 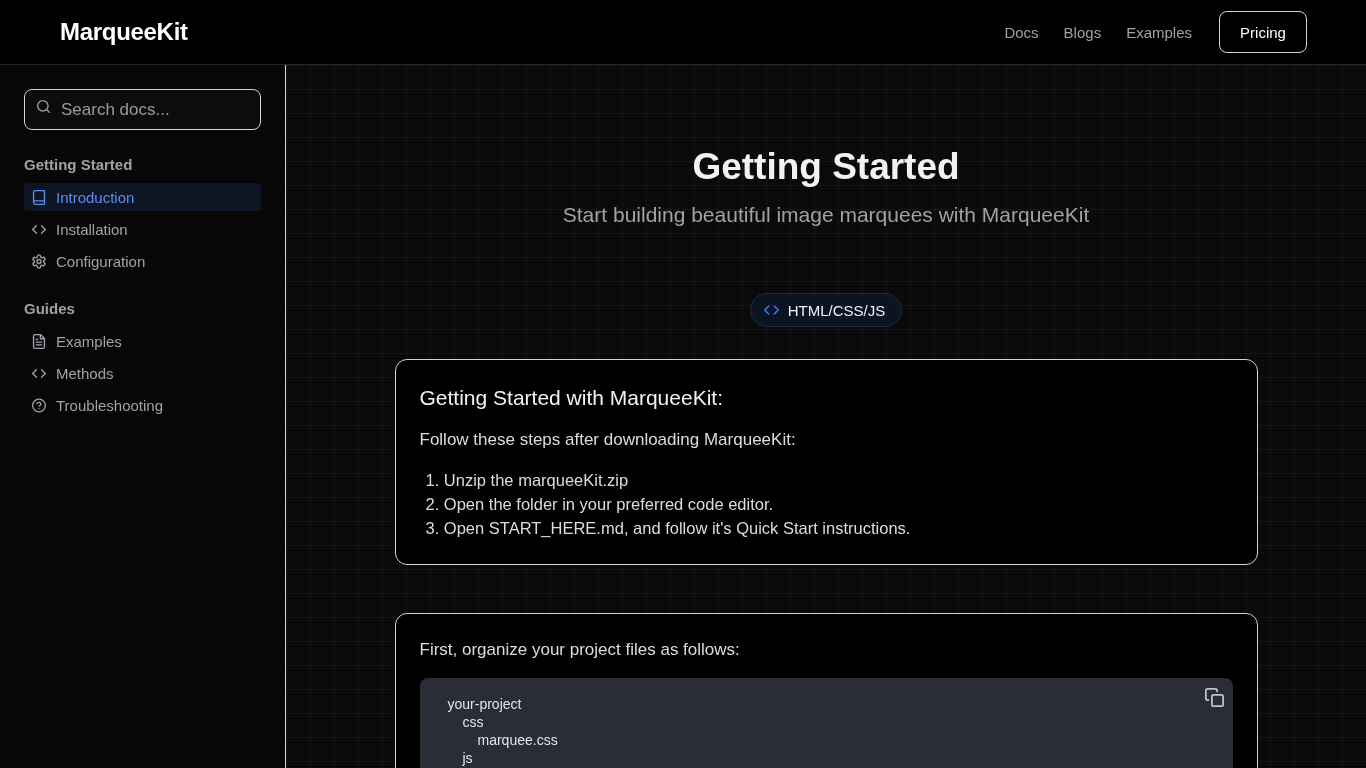 I want to click on step-text: 1. Unzip the marqueeKit.zip, so click(x=527, y=480).